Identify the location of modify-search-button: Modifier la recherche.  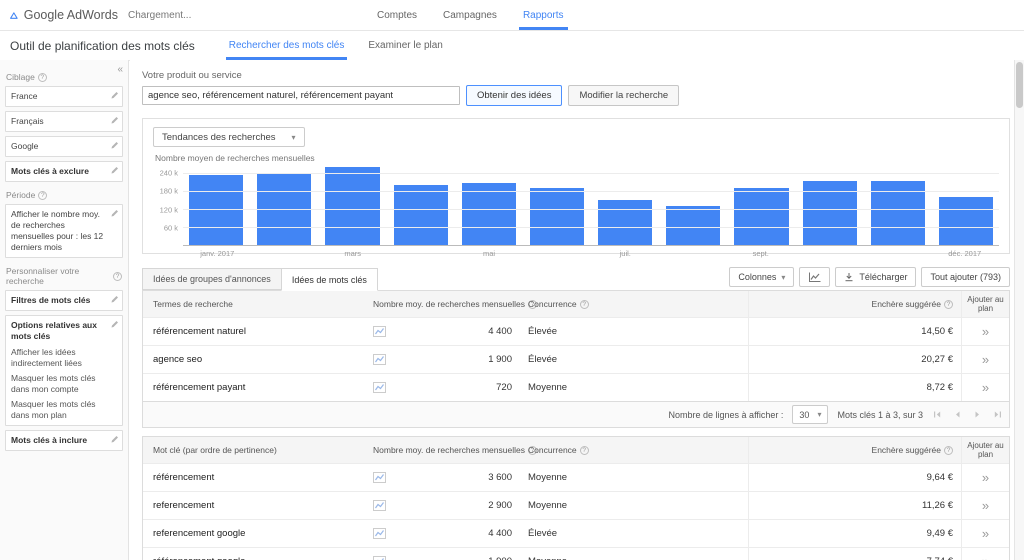
(624, 95).